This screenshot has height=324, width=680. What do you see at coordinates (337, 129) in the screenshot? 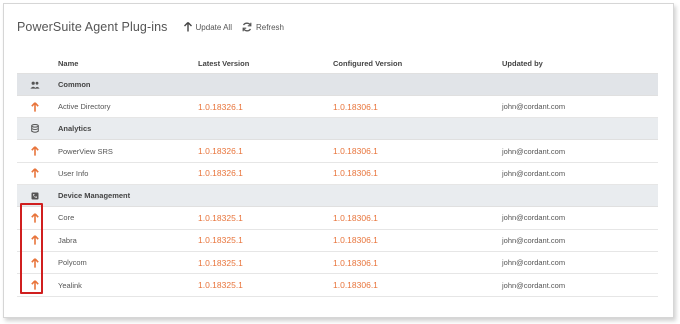
I see `group-row-analytics: Analytics` at bounding box center [337, 129].